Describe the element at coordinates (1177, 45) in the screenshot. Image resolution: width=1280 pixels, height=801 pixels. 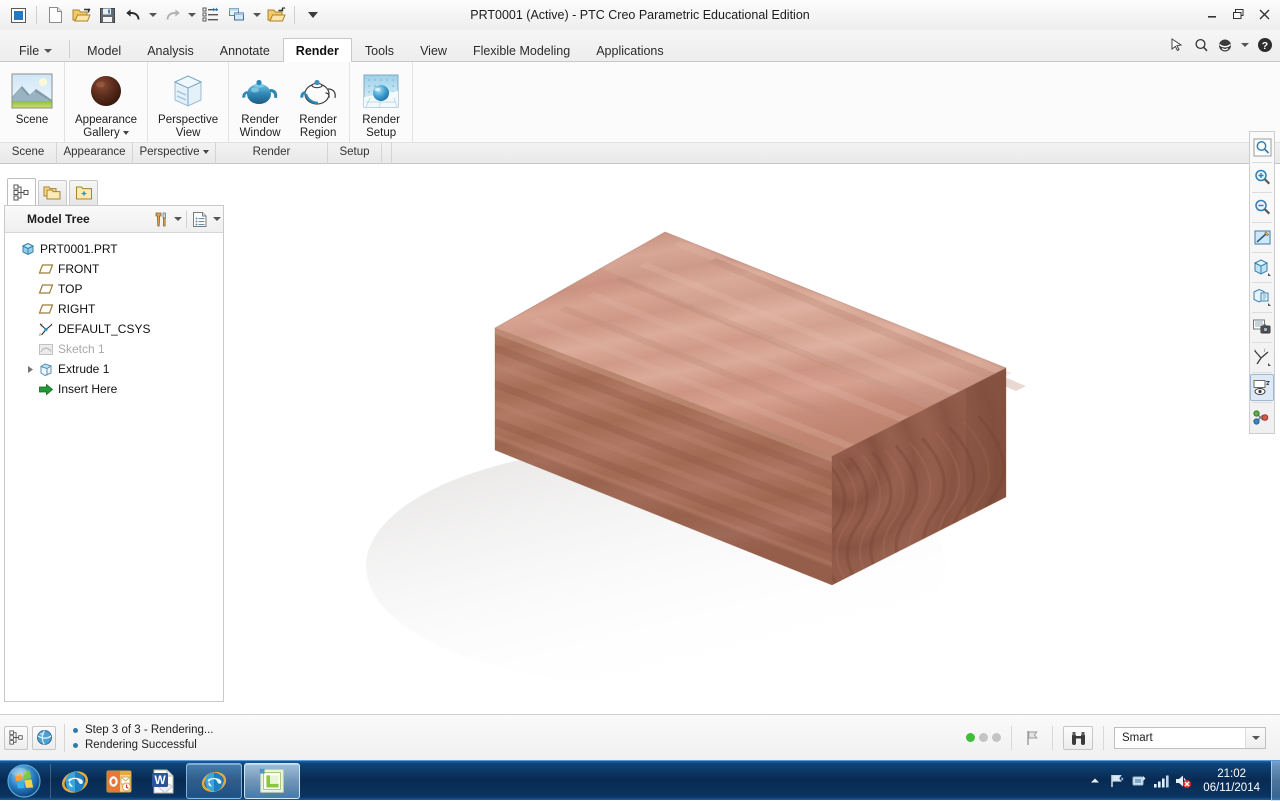
I see `pointer-icon` at that location.